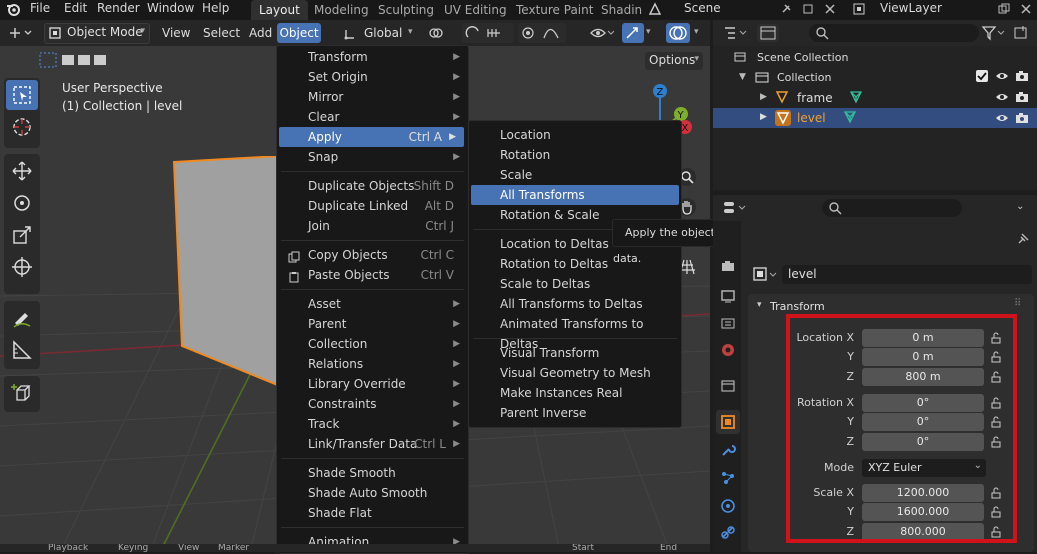 This screenshot has height=554, width=1037. Describe the element at coordinates (702, 9) in the screenshot. I see `scene-name: Scene` at that location.